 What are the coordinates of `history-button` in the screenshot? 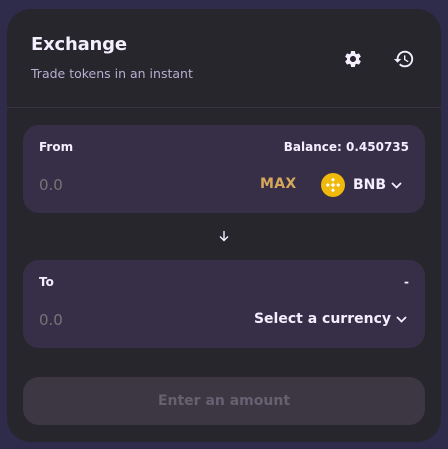 It's located at (404, 59).